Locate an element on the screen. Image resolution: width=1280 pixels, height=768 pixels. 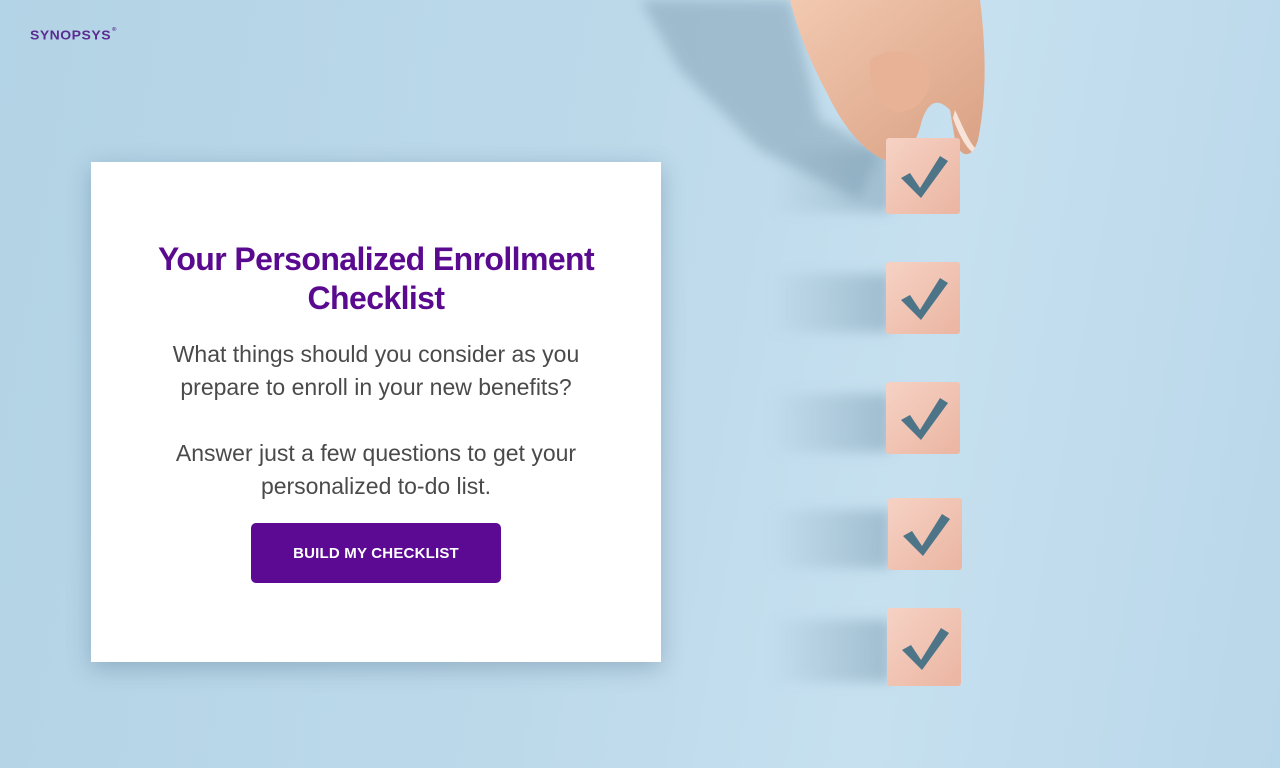
logo-registered-mark: ® is located at coordinates (114, 30).